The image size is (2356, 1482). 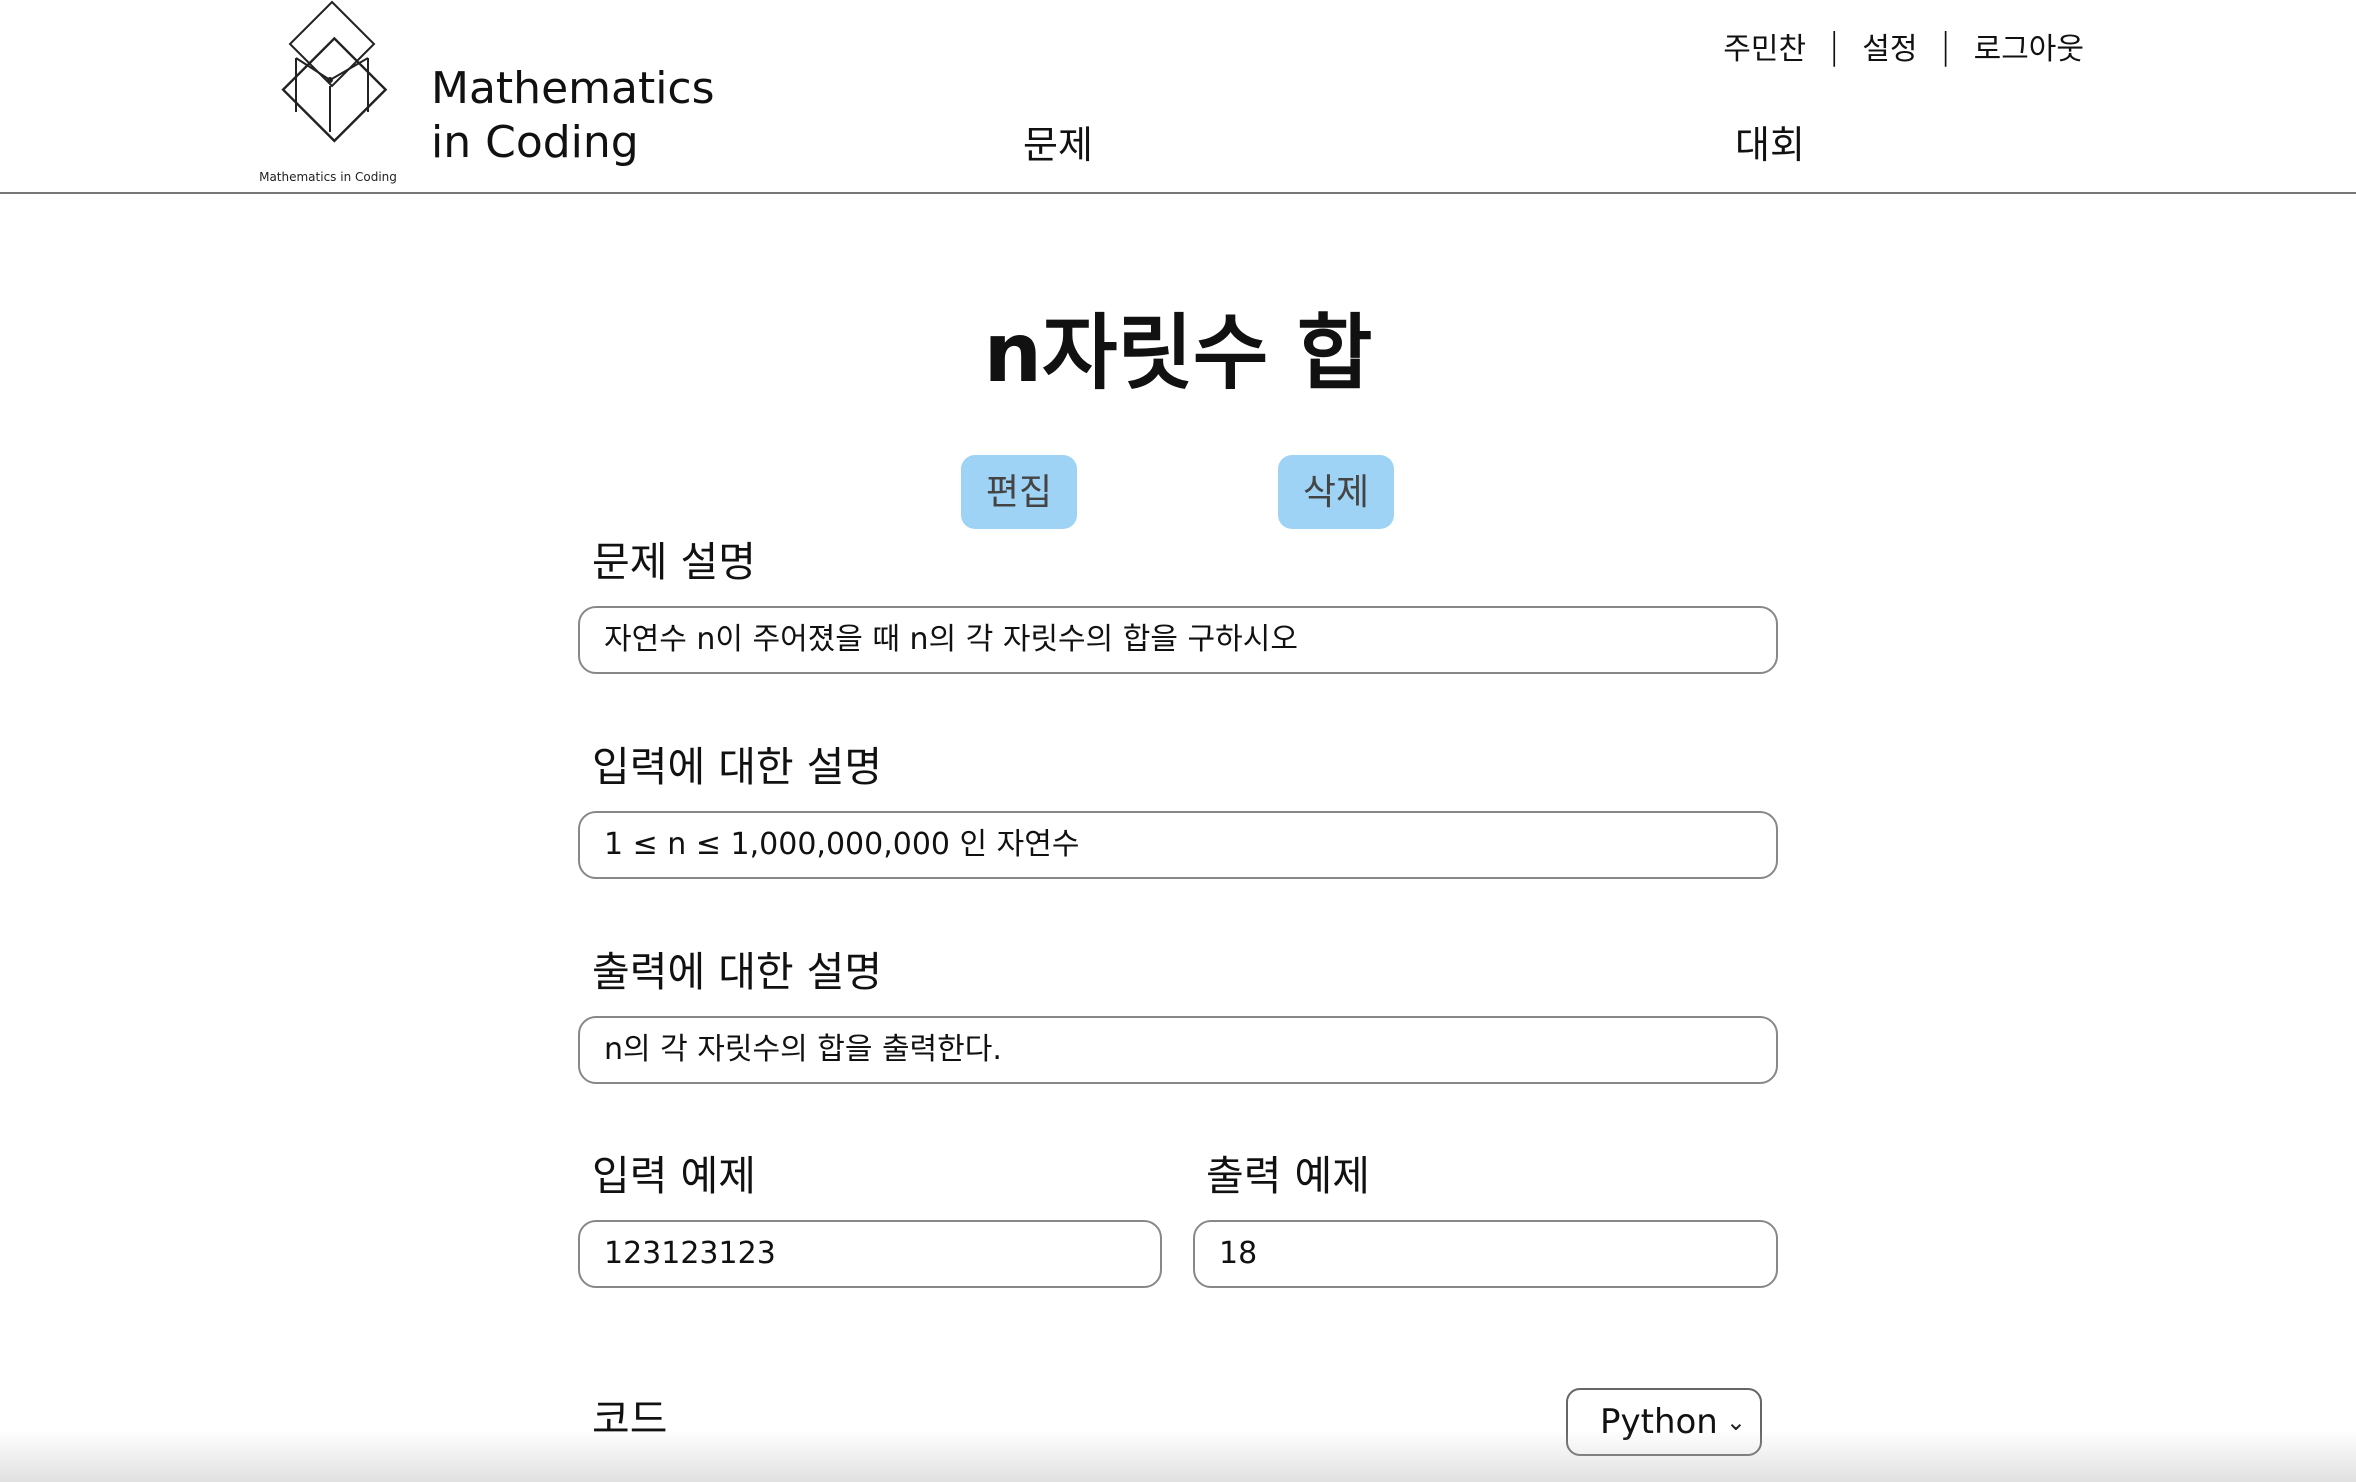 I want to click on delete-button: 삭제, so click(x=1336, y=492).